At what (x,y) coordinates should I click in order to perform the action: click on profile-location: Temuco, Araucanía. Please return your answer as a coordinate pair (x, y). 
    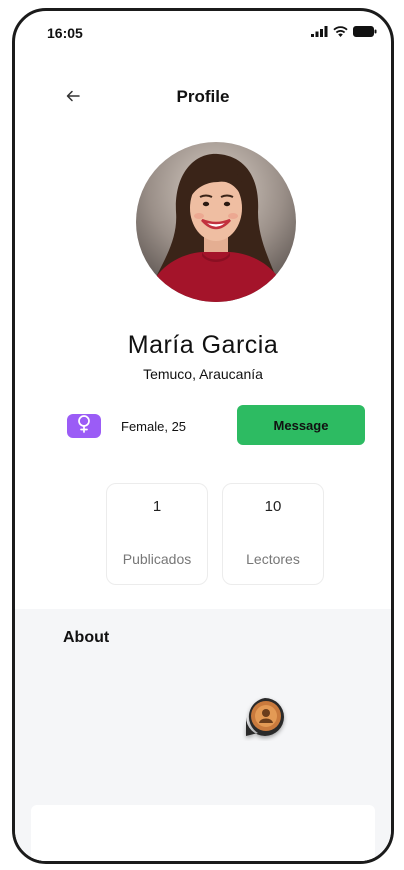
    Looking at the image, I should click on (203, 374).